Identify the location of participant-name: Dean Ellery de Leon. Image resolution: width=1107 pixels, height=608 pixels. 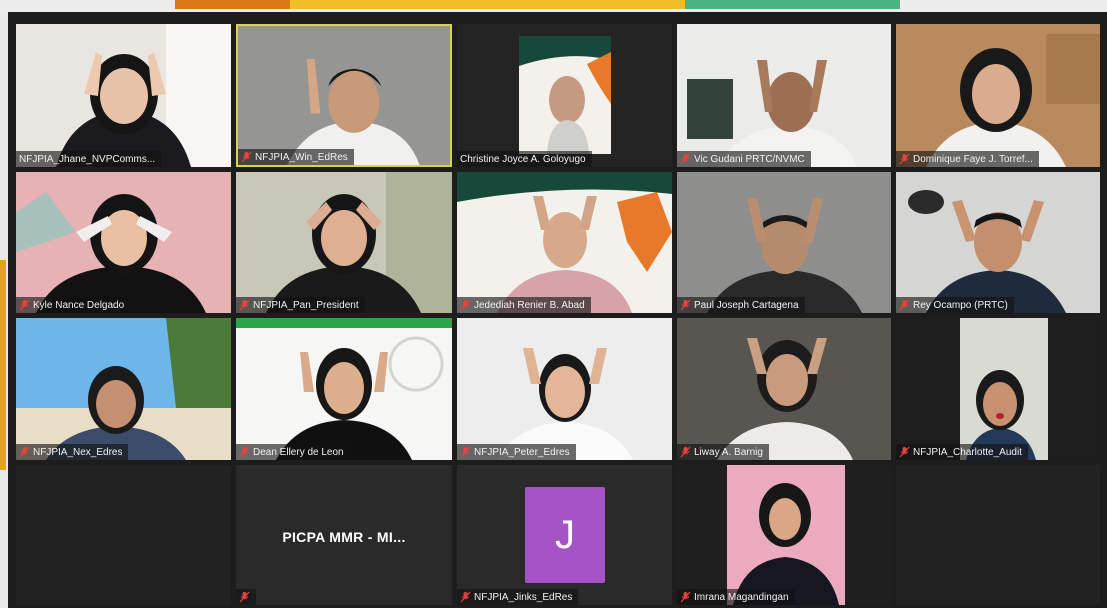
(298, 452).